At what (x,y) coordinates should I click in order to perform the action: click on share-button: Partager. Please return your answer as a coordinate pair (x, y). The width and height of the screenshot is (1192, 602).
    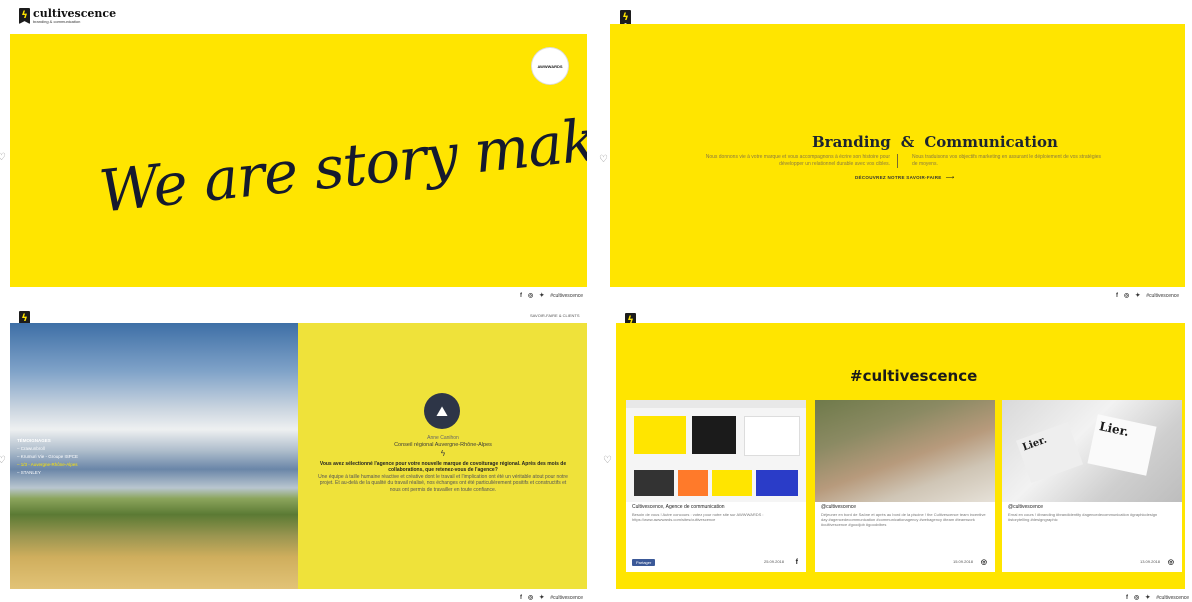
    Looking at the image, I should click on (644, 562).